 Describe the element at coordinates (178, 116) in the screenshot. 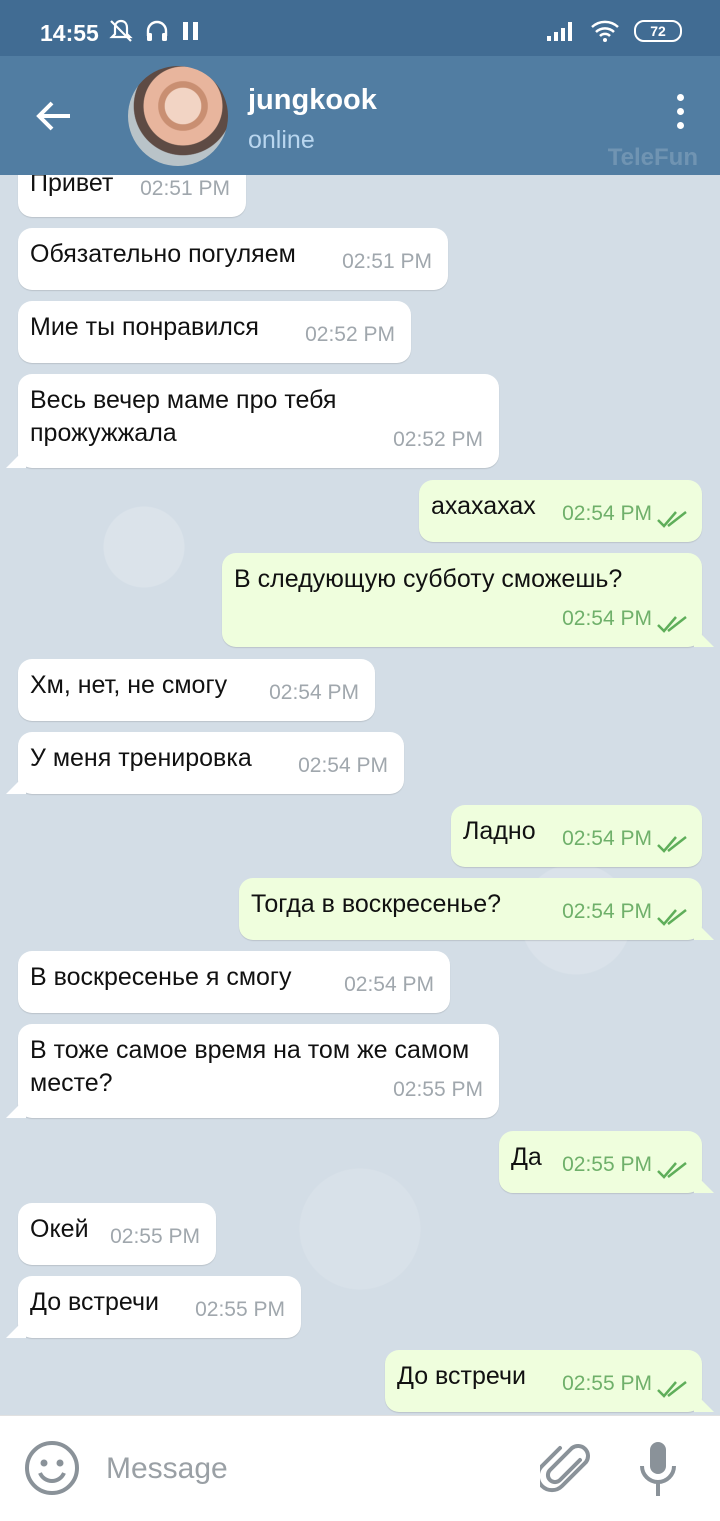

I see `contact-avatar` at that location.